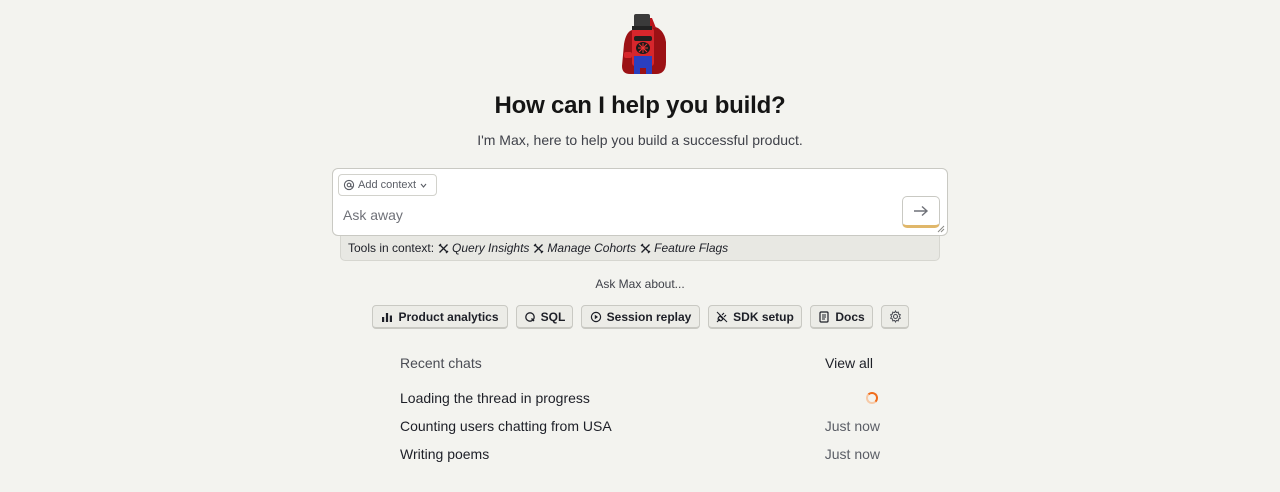  What do you see at coordinates (763, 316) in the screenshot?
I see `suggestion-label: SDK setup` at bounding box center [763, 316].